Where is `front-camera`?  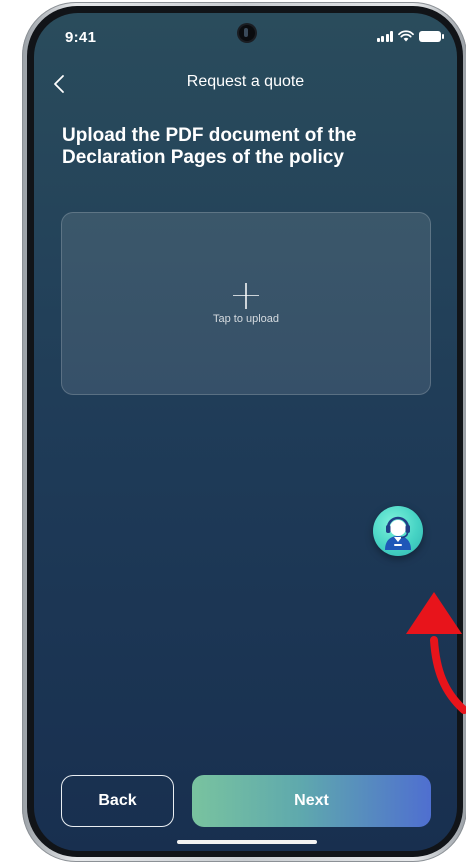 front-camera is located at coordinates (247, 33).